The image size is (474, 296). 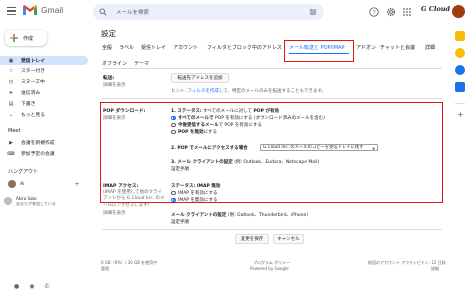 What do you see at coordinates (173, 192) in the screenshot?
I see `imap-enable-radio` at bounding box center [173, 192].